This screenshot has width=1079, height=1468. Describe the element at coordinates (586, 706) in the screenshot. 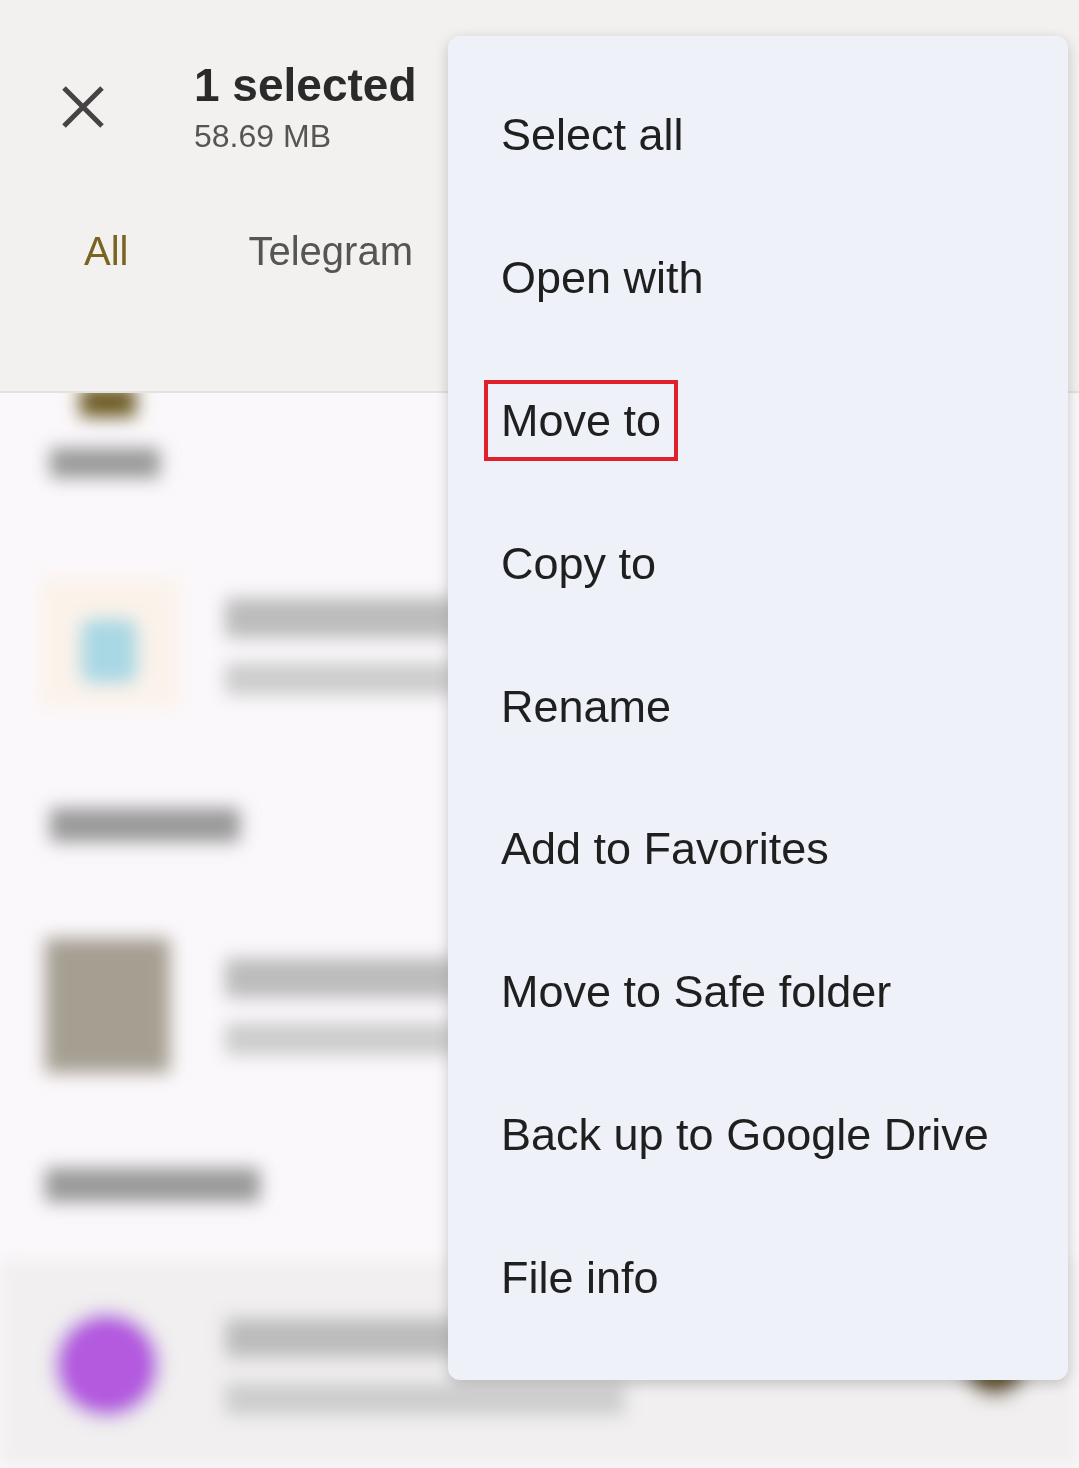

I see `menu-item: Rename` at that location.